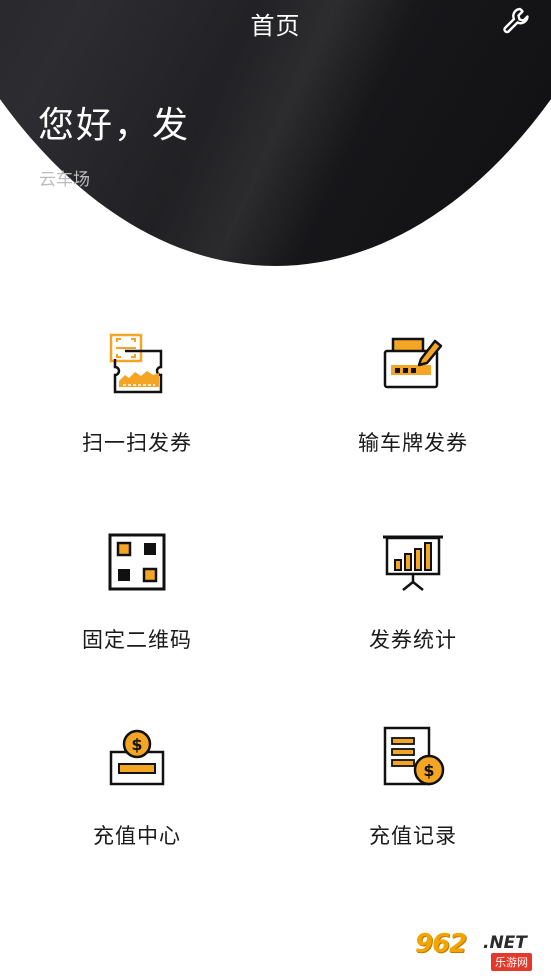  I want to click on scan-ticket-icon, so click(136, 363).